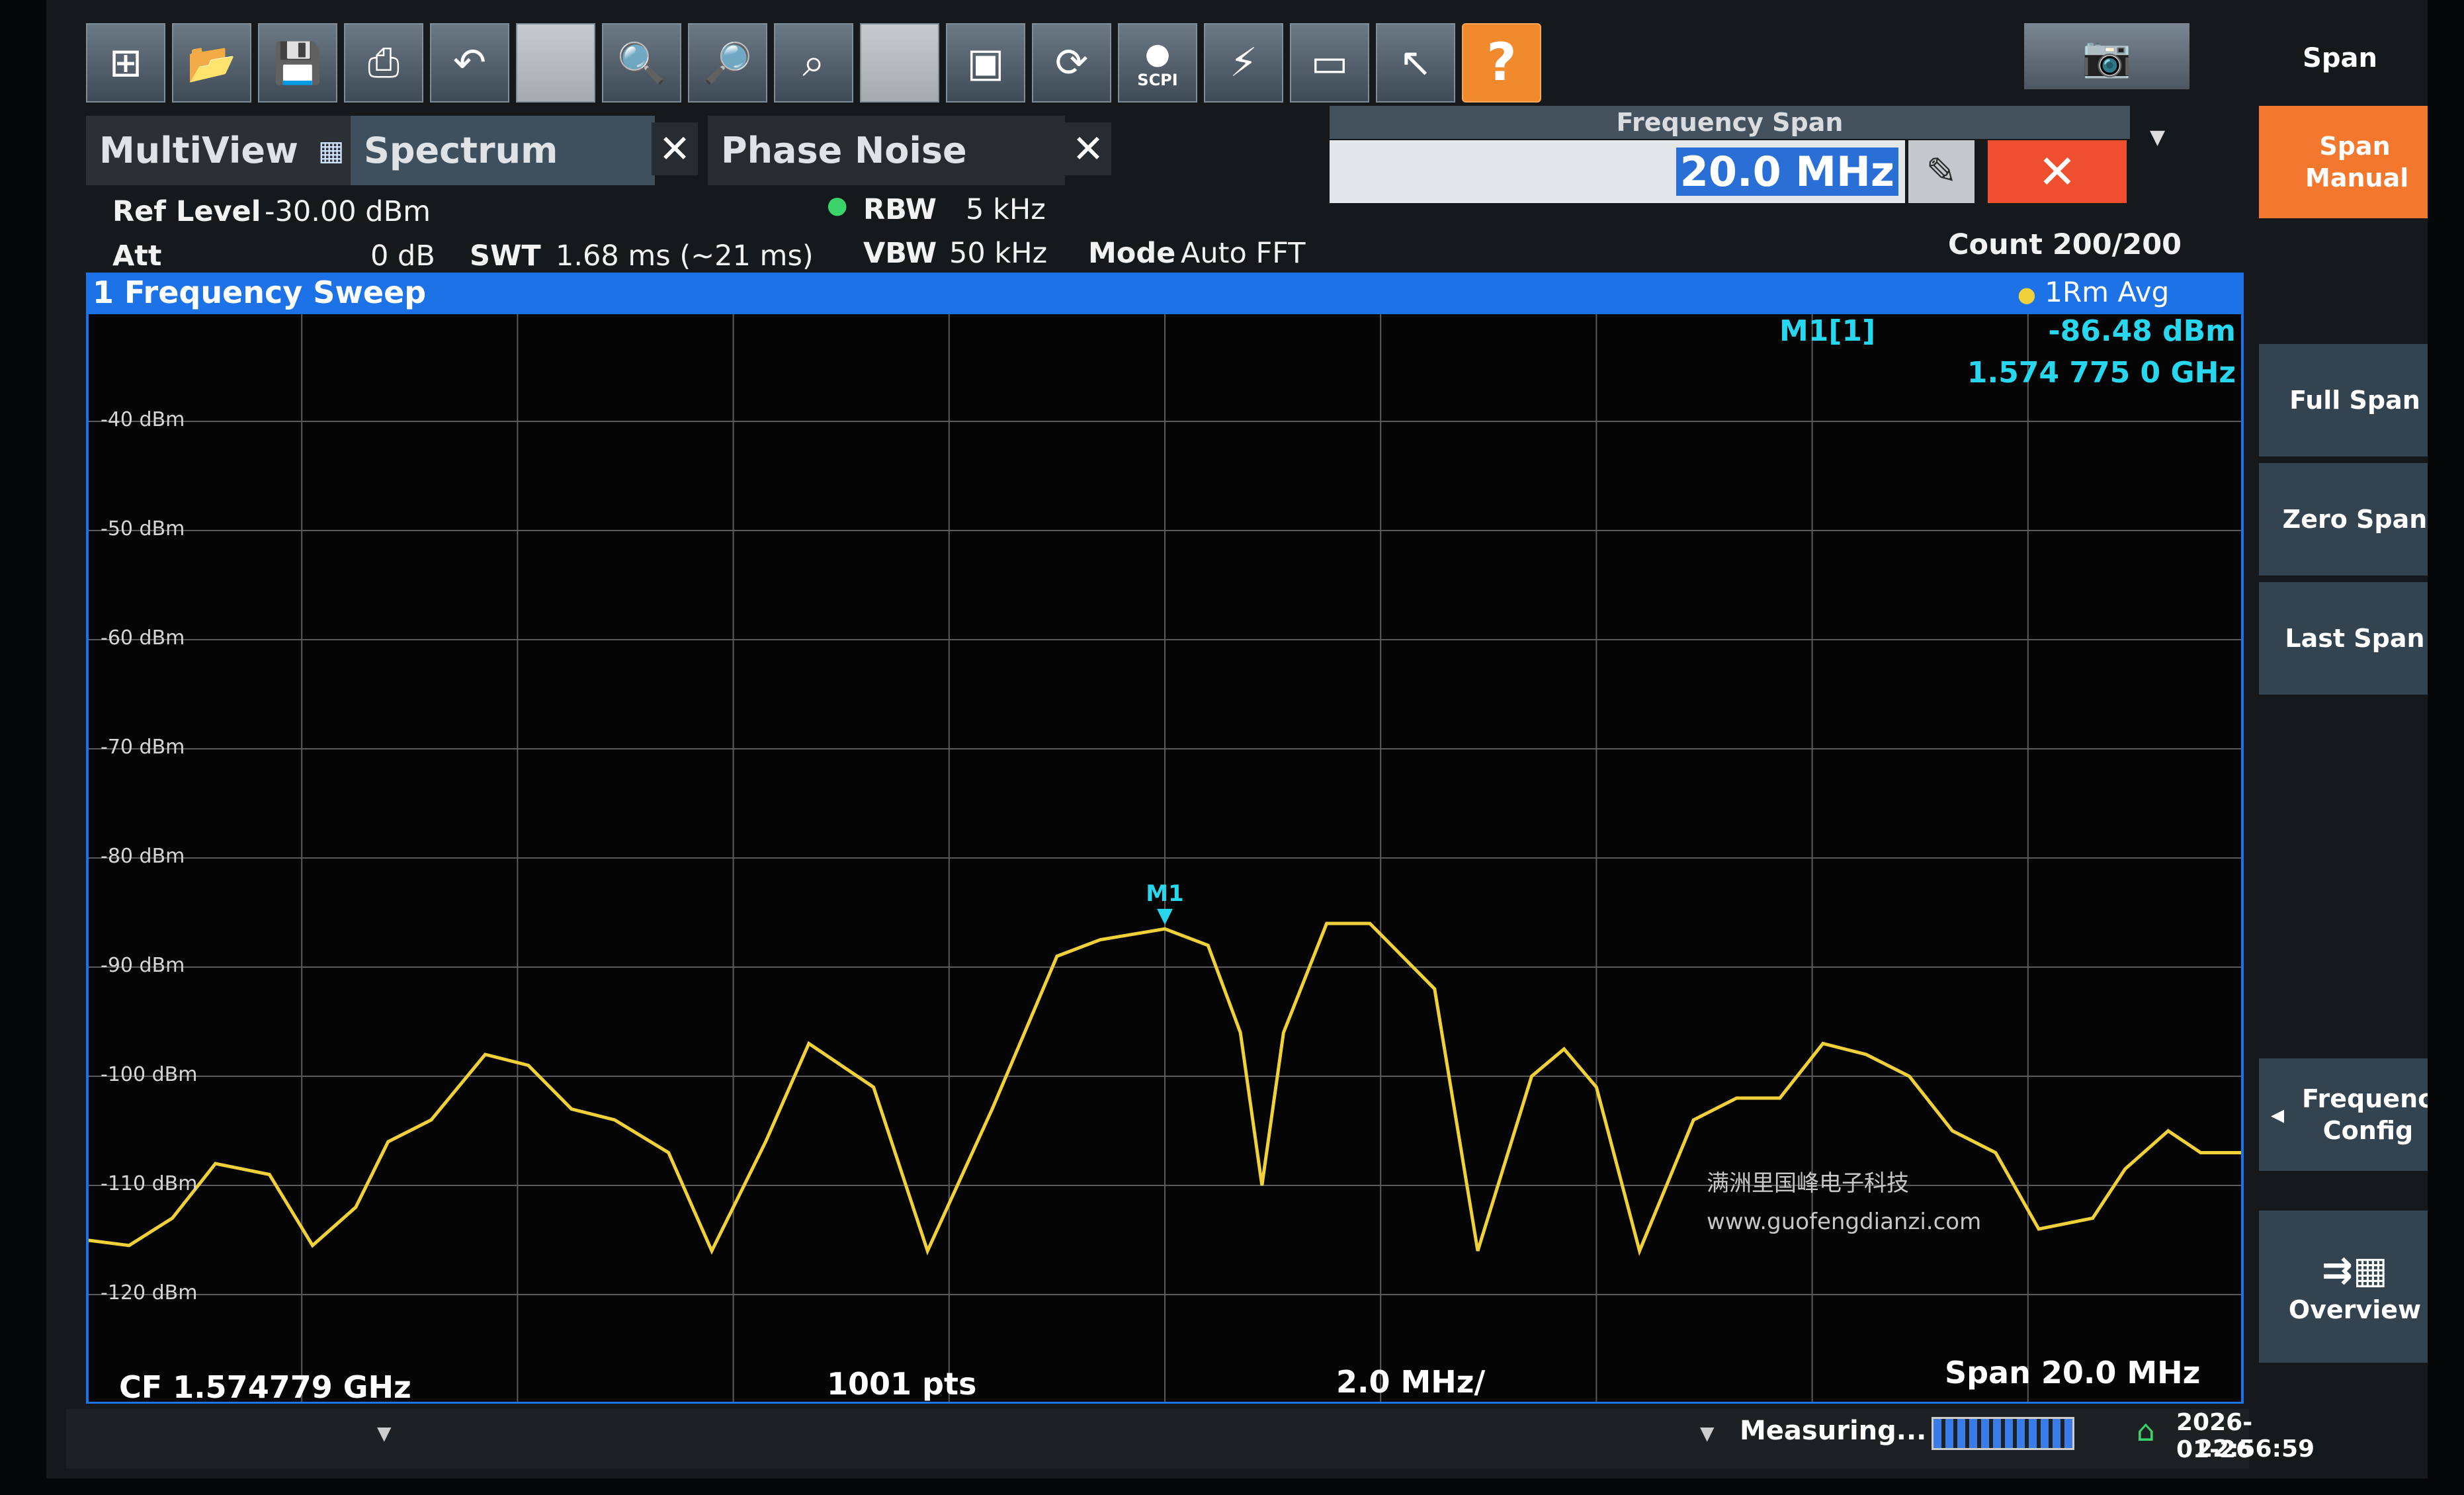 The width and height of the screenshot is (2464, 1495). Describe the element at coordinates (2357, 162) in the screenshot. I see `span-manual-label: Span Manual` at that location.